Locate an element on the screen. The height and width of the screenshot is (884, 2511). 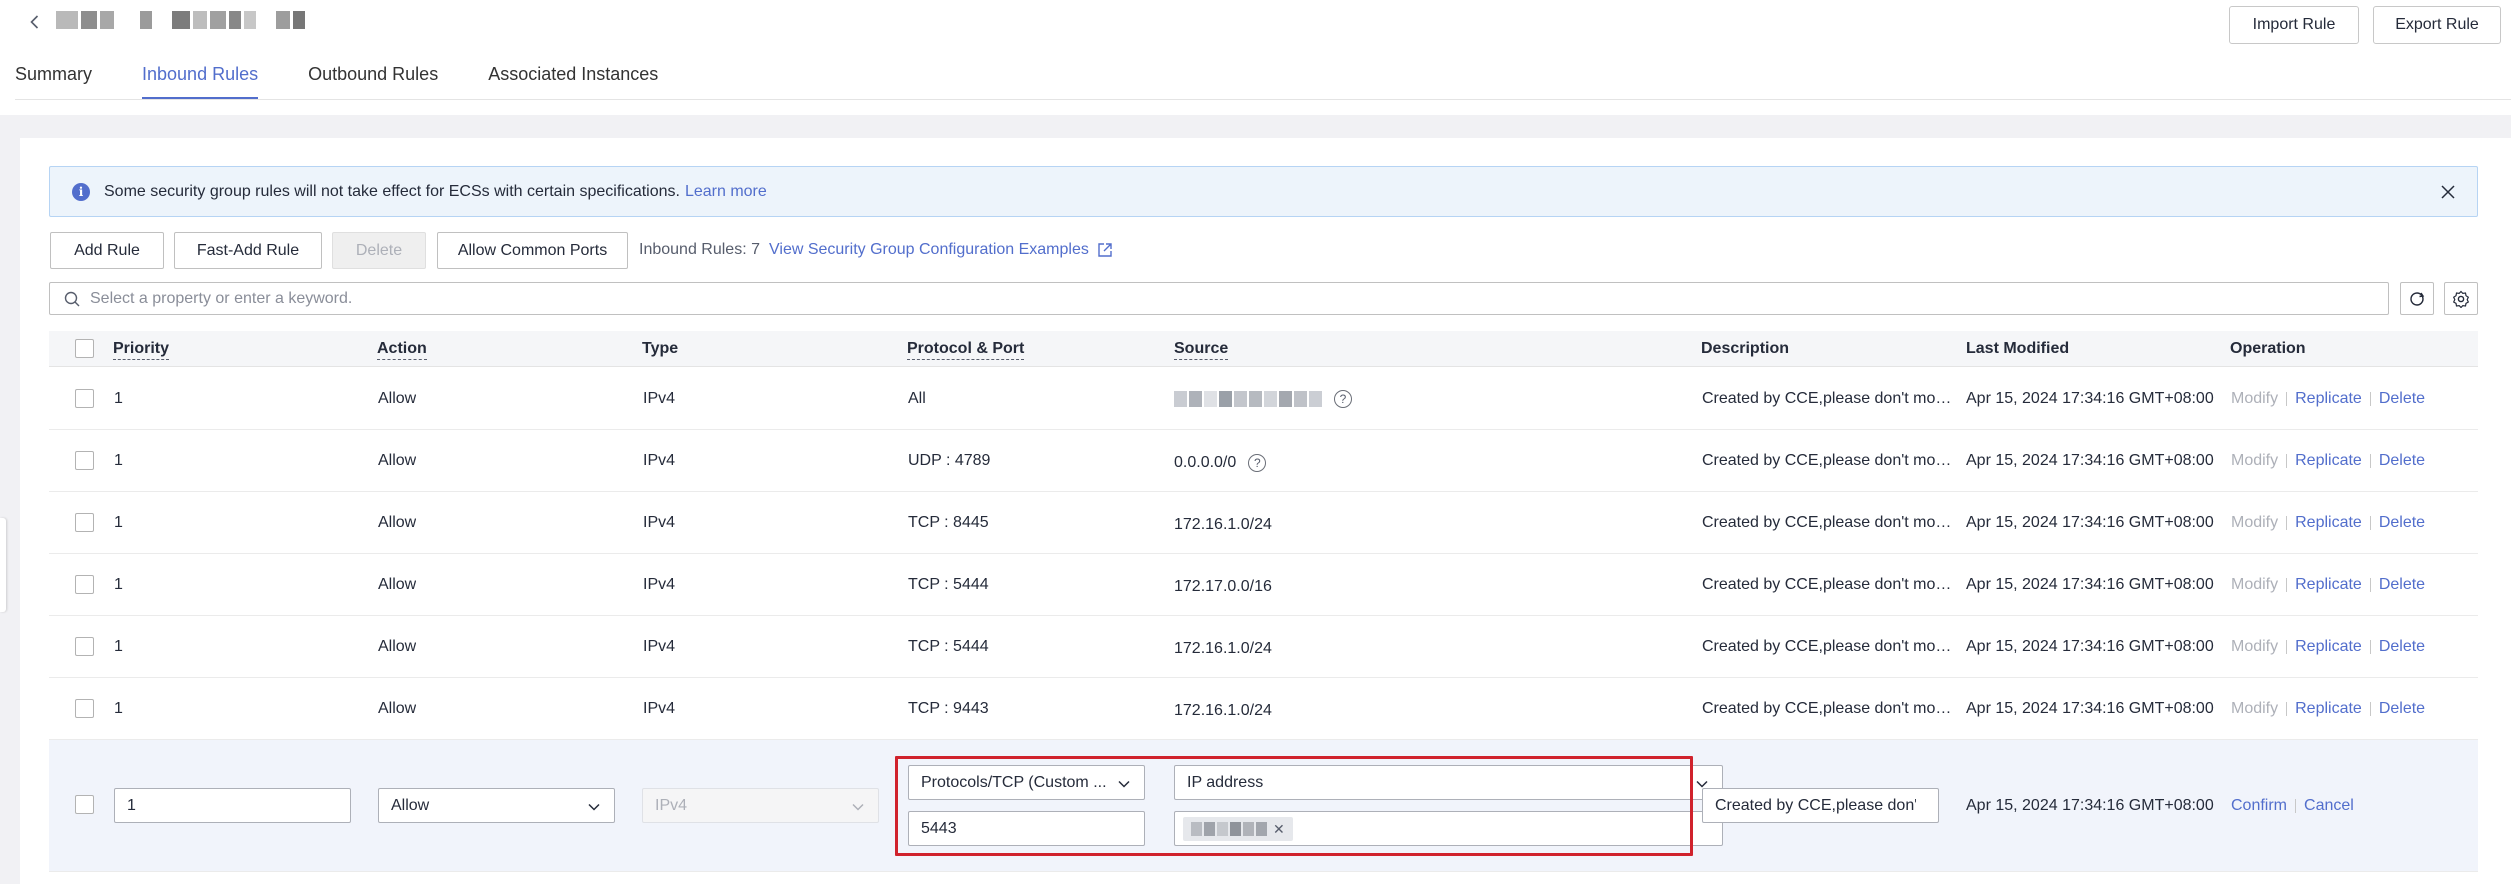
source-cell: ? is located at coordinates (1263, 399).